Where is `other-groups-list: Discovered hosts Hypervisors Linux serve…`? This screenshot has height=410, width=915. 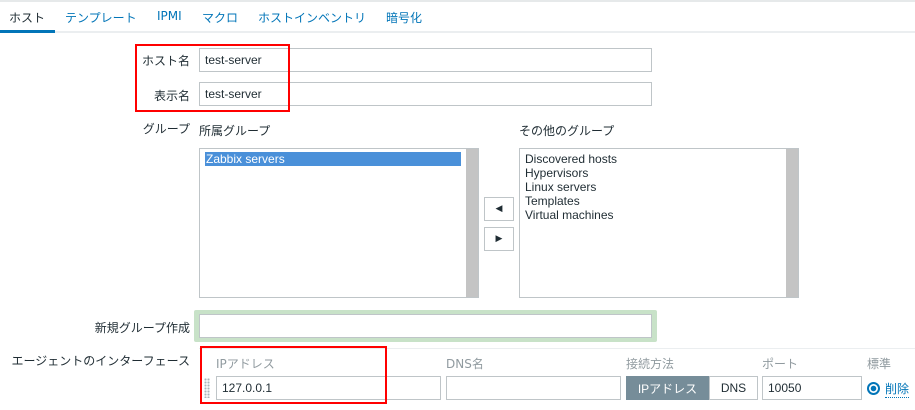
other-groups-list: Discovered hosts Hypervisors Linux serve… is located at coordinates (659, 223).